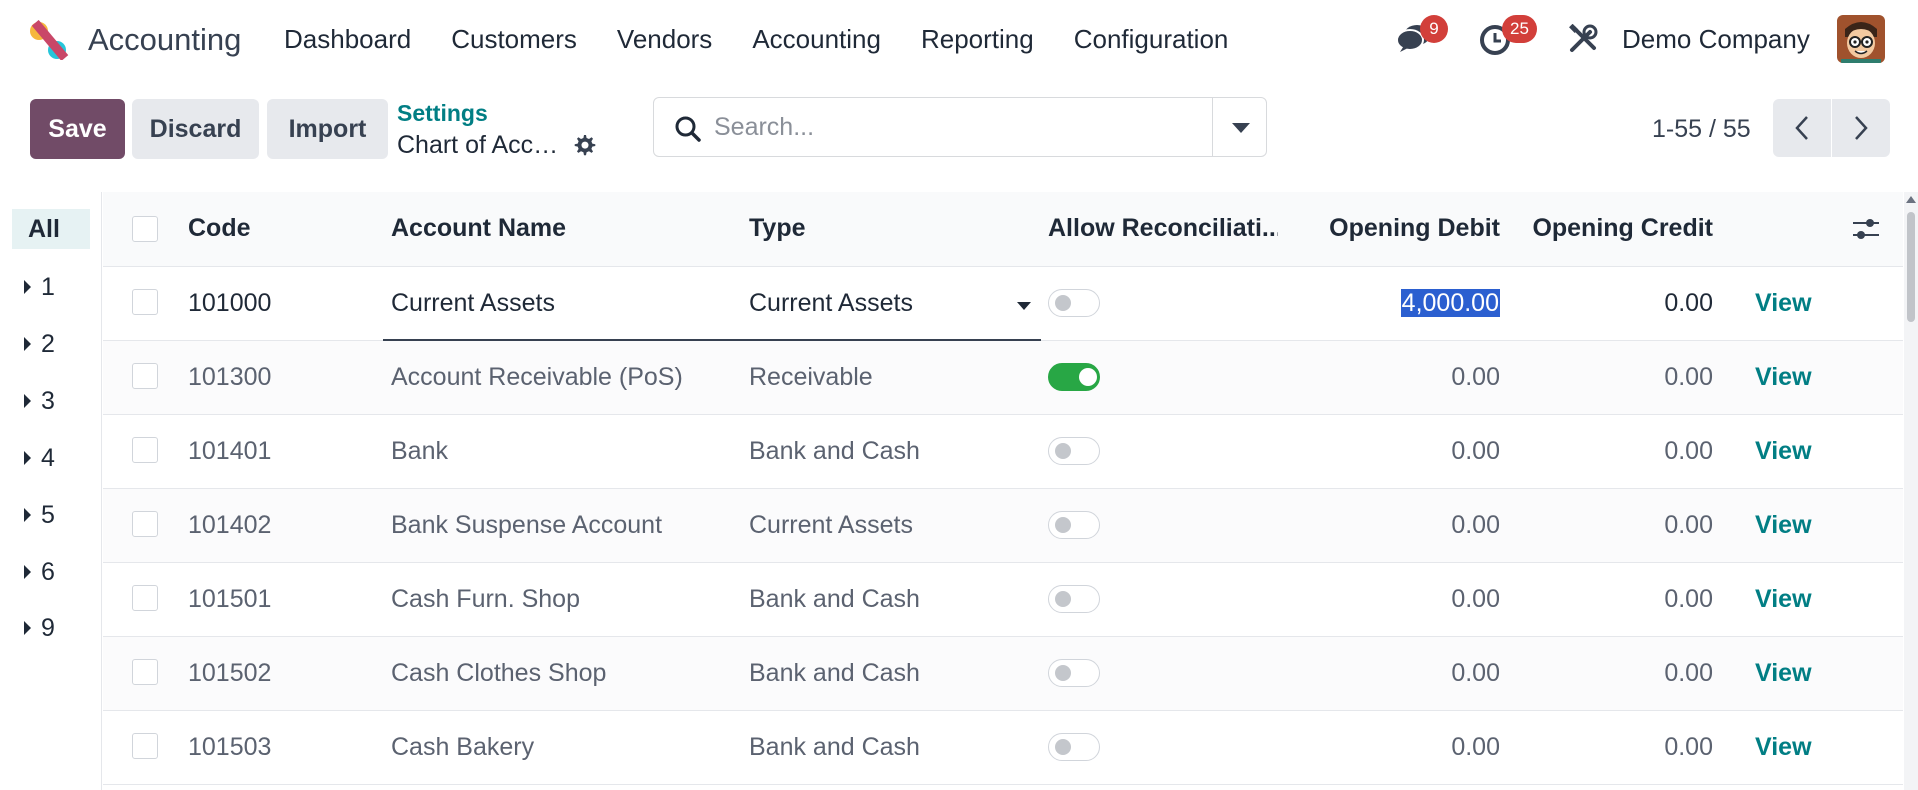 Image resolution: width=1918 pixels, height=790 pixels. What do you see at coordinates (537, 377) in the screenshot?
I see `cell-account-name: Account Receivable (PoS)` at bounding box center [537, 377].